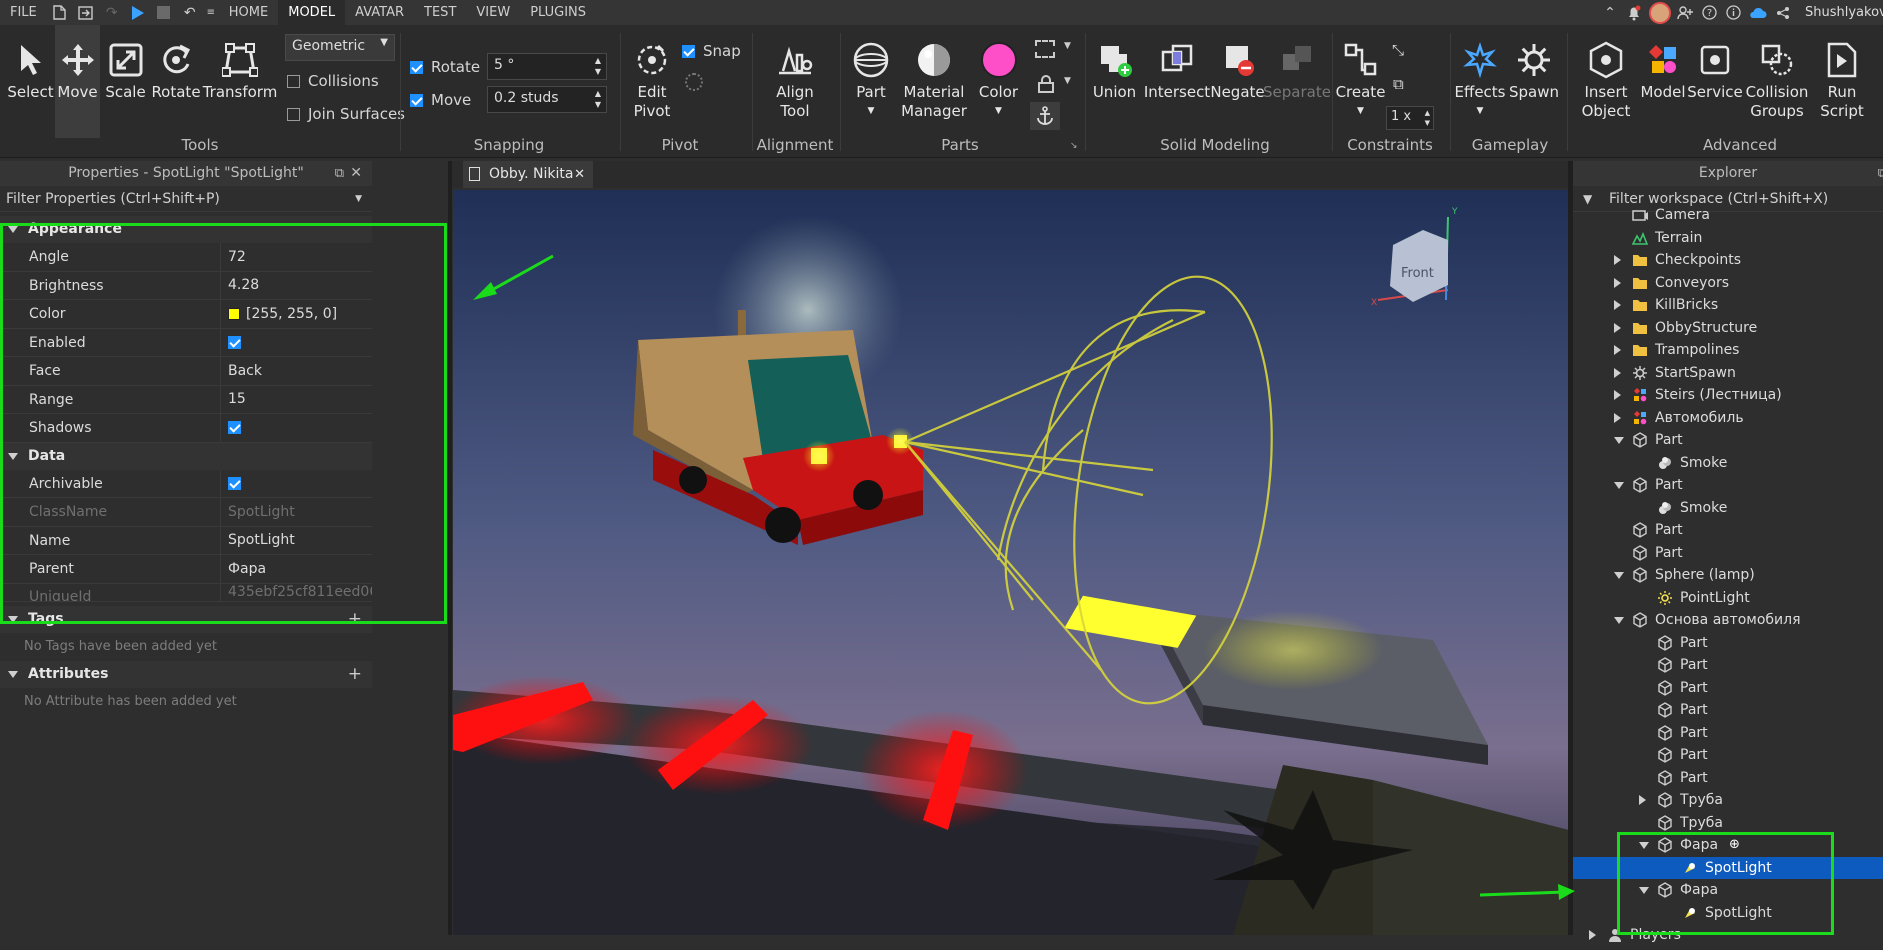 Image resolution: width=1883 pixels, height=950 pixels. I want to click on tree-node: Основа автомобиля, so click(1728, 620).